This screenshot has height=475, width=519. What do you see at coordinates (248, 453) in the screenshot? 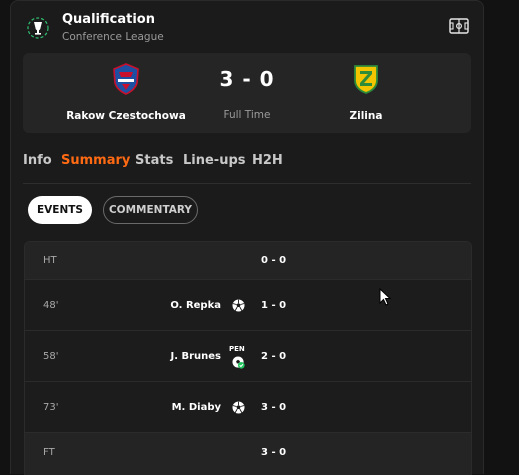
I see `event-row-ft: FT 3 - 0` at bounding box center [248, 453].